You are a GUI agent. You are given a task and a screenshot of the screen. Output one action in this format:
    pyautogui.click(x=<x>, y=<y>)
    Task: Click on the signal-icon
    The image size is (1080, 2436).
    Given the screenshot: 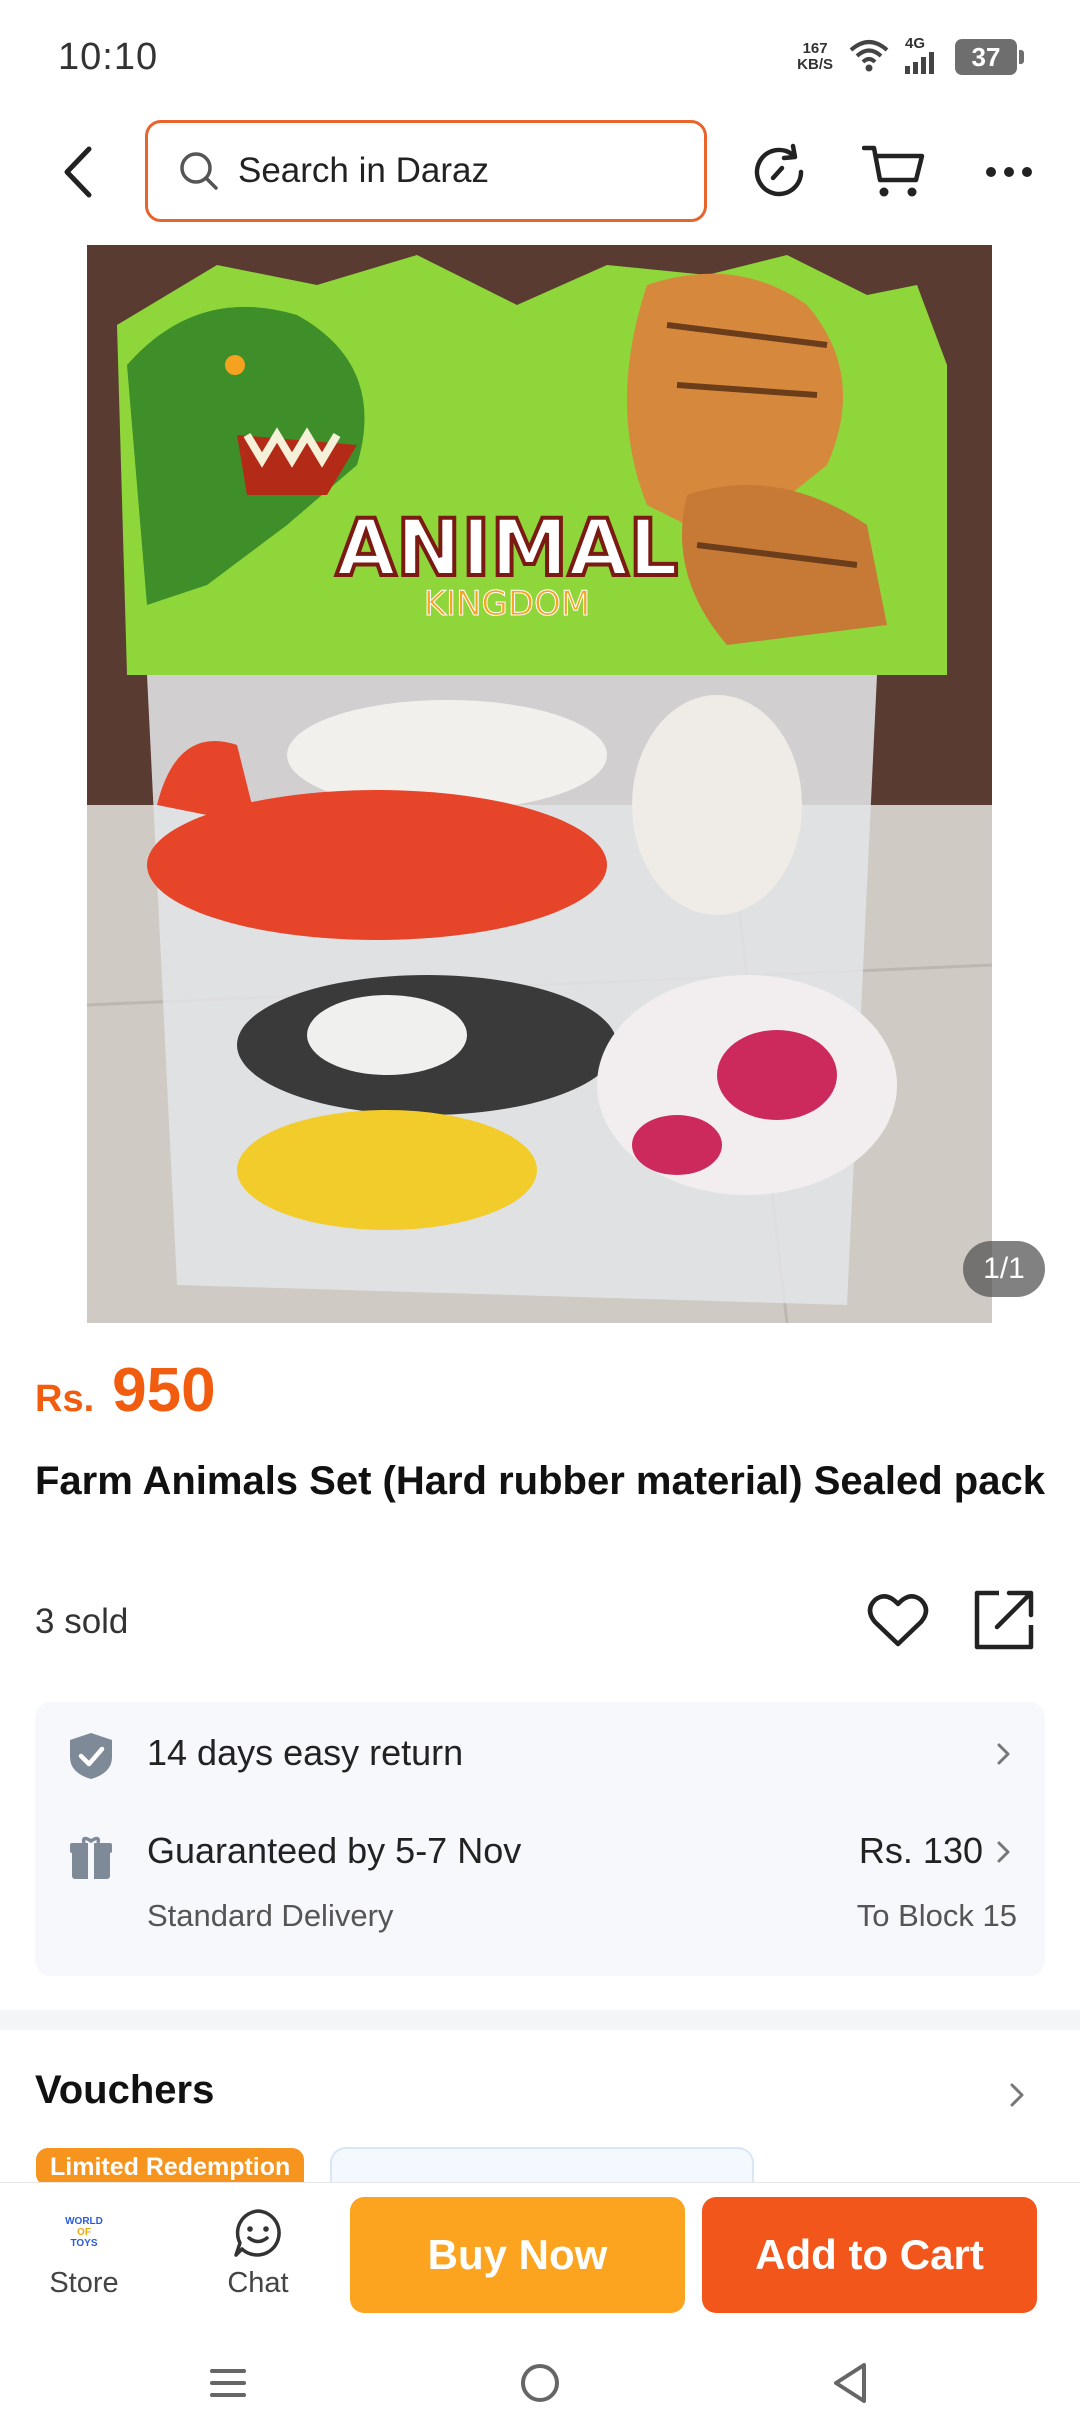 What is the action you would take?
    pyautogui.click(x=922, y=65)
    